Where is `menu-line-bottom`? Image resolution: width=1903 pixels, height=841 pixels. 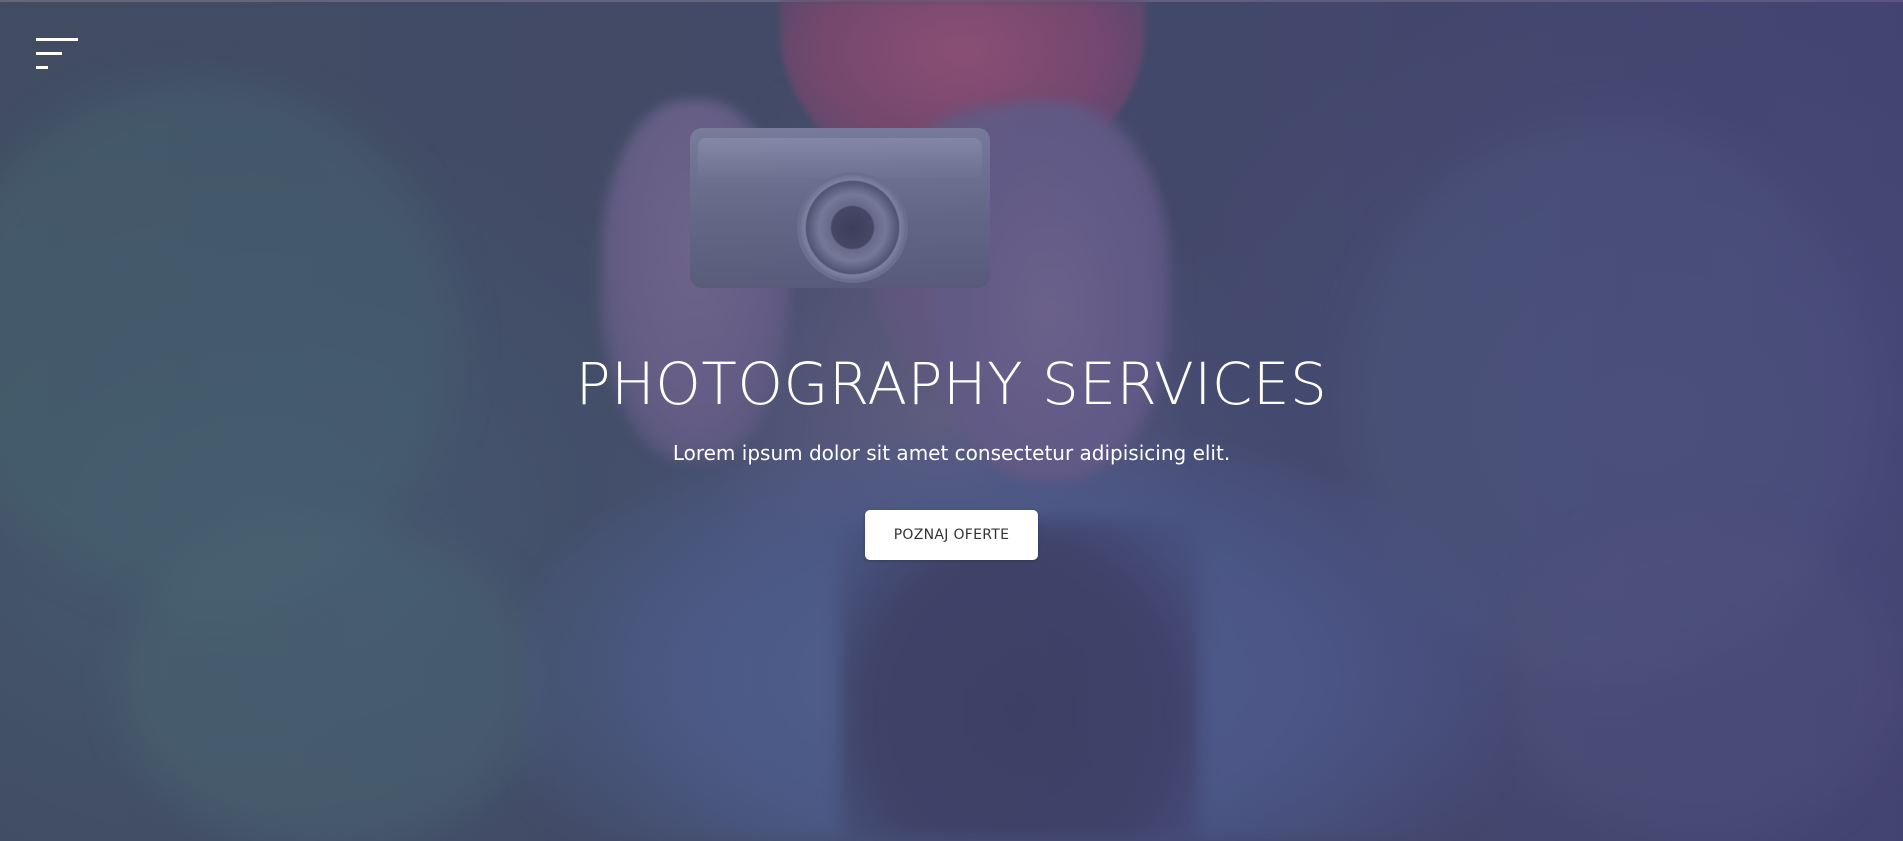 menu-line-bottom is located at coordinates (42, 67).